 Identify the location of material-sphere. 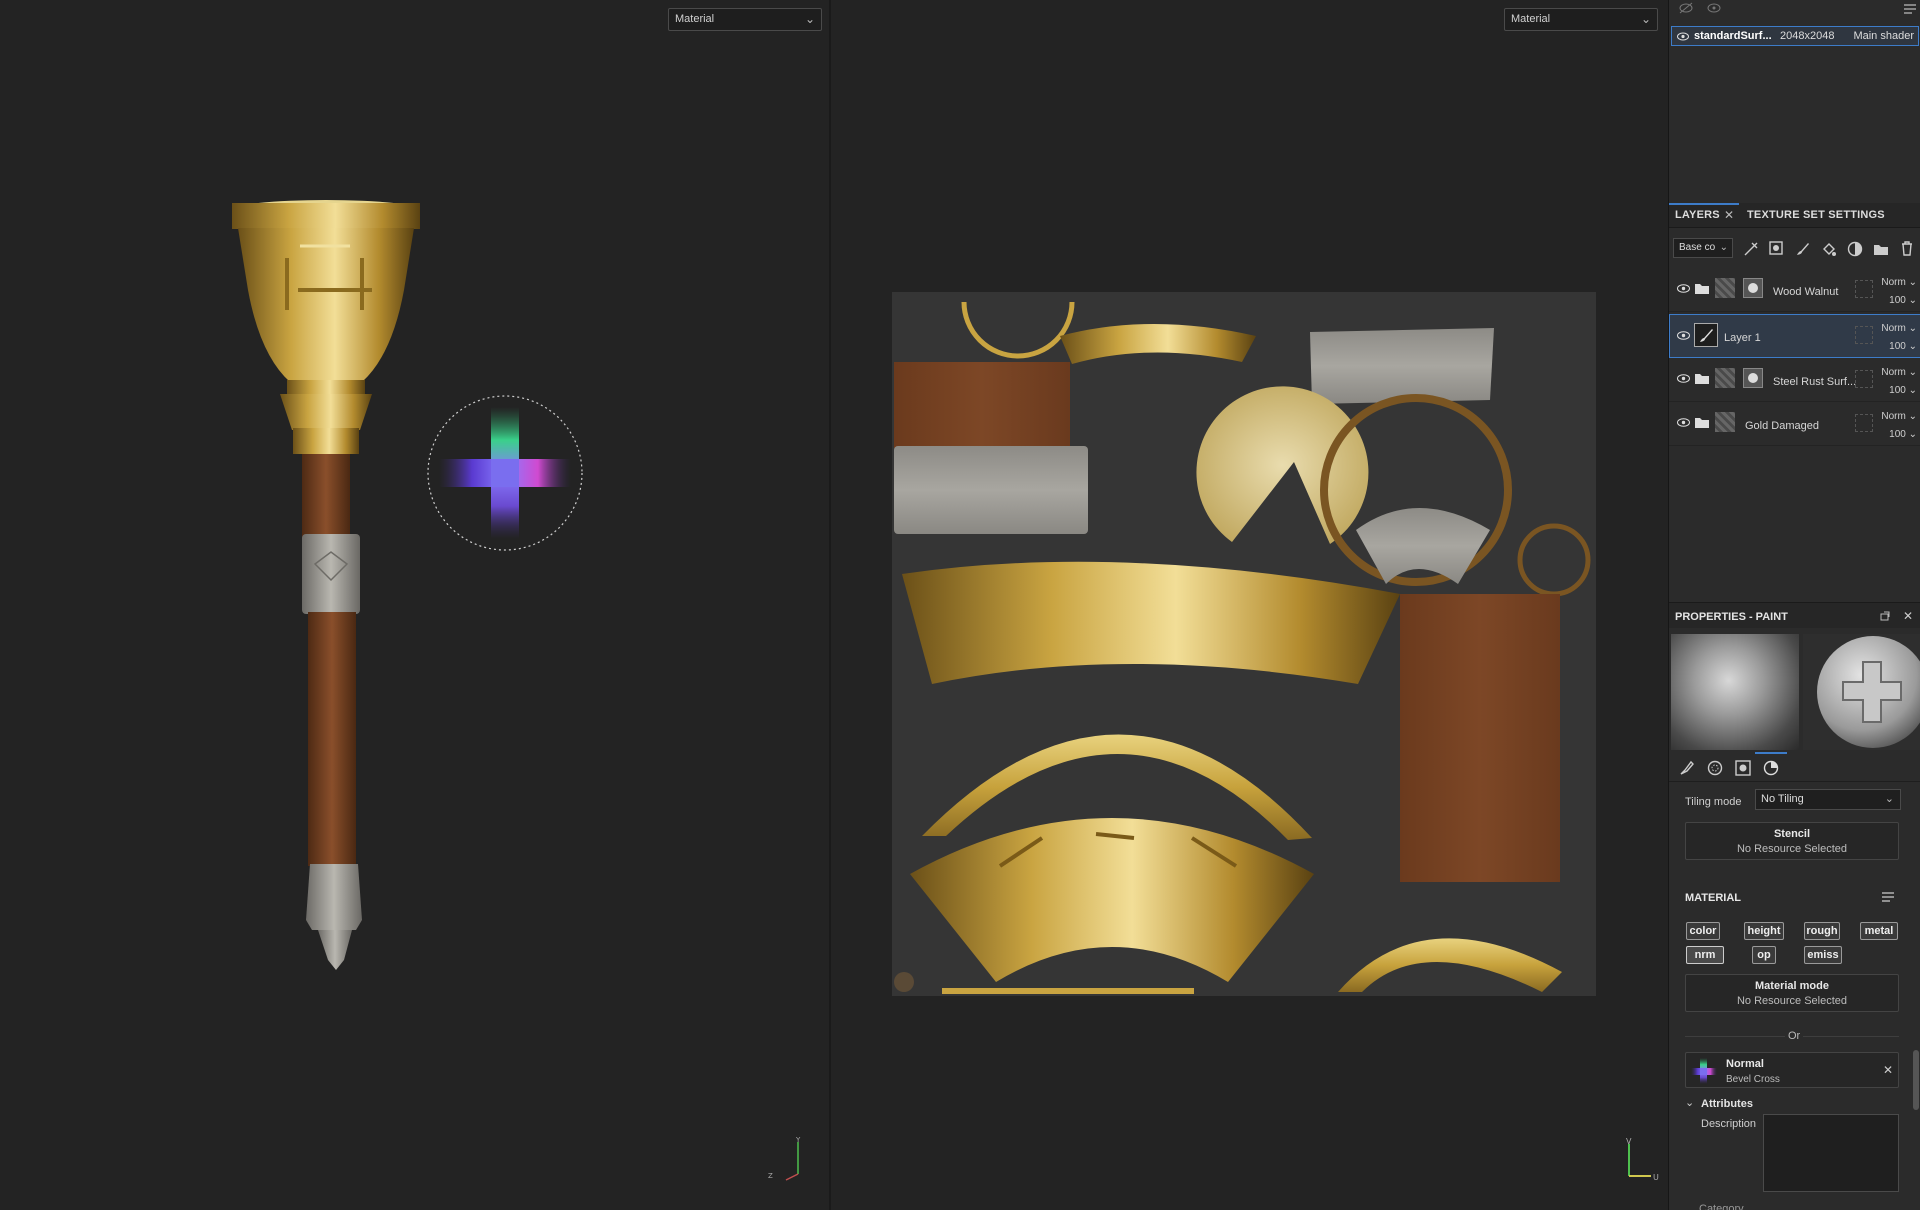
(1868, 692).